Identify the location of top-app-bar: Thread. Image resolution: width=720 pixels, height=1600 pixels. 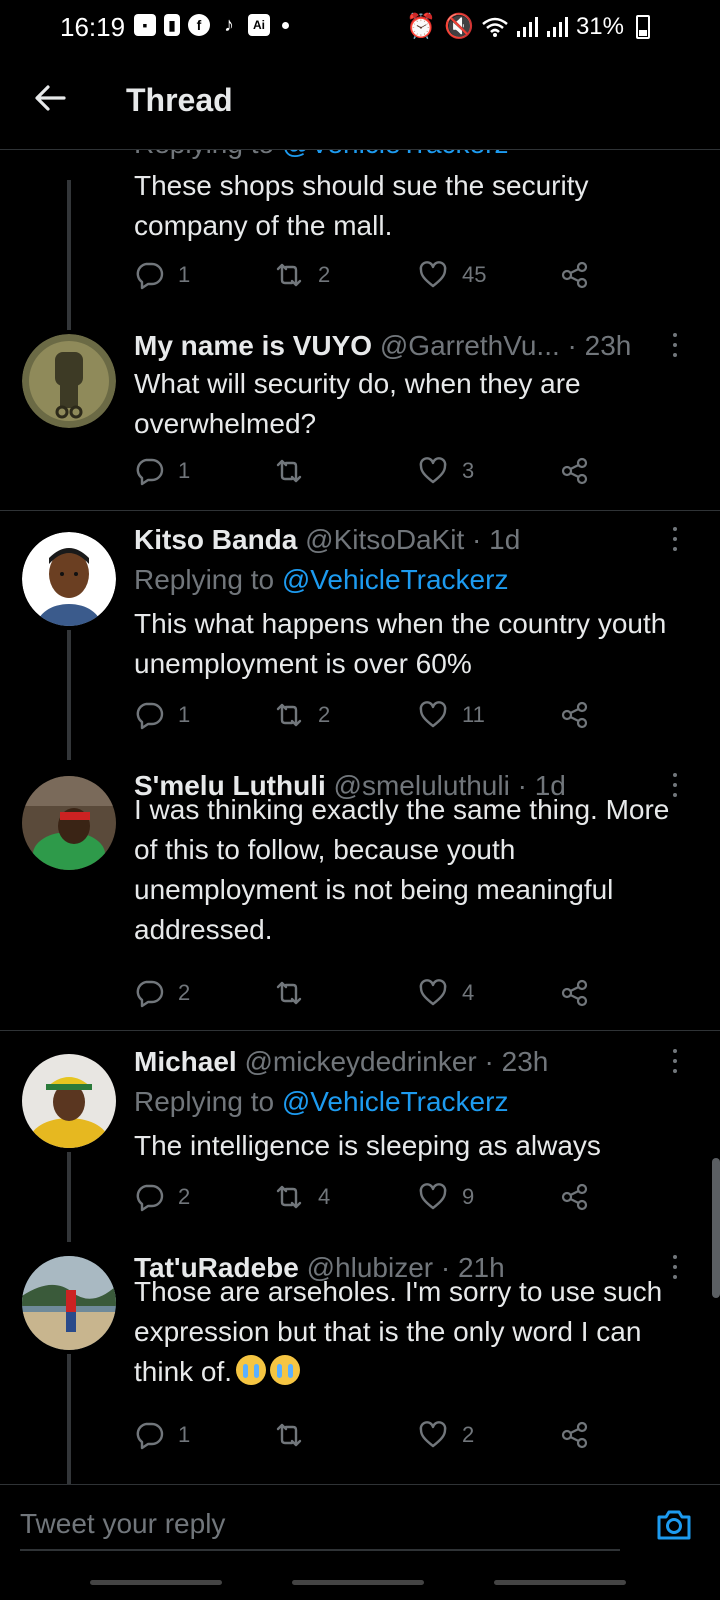
(360, 103).